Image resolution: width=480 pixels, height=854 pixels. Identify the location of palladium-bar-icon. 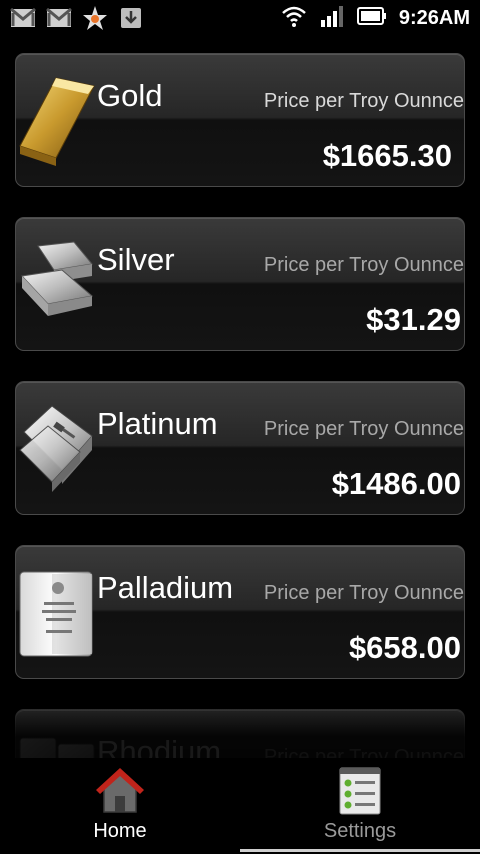
(57, 612).